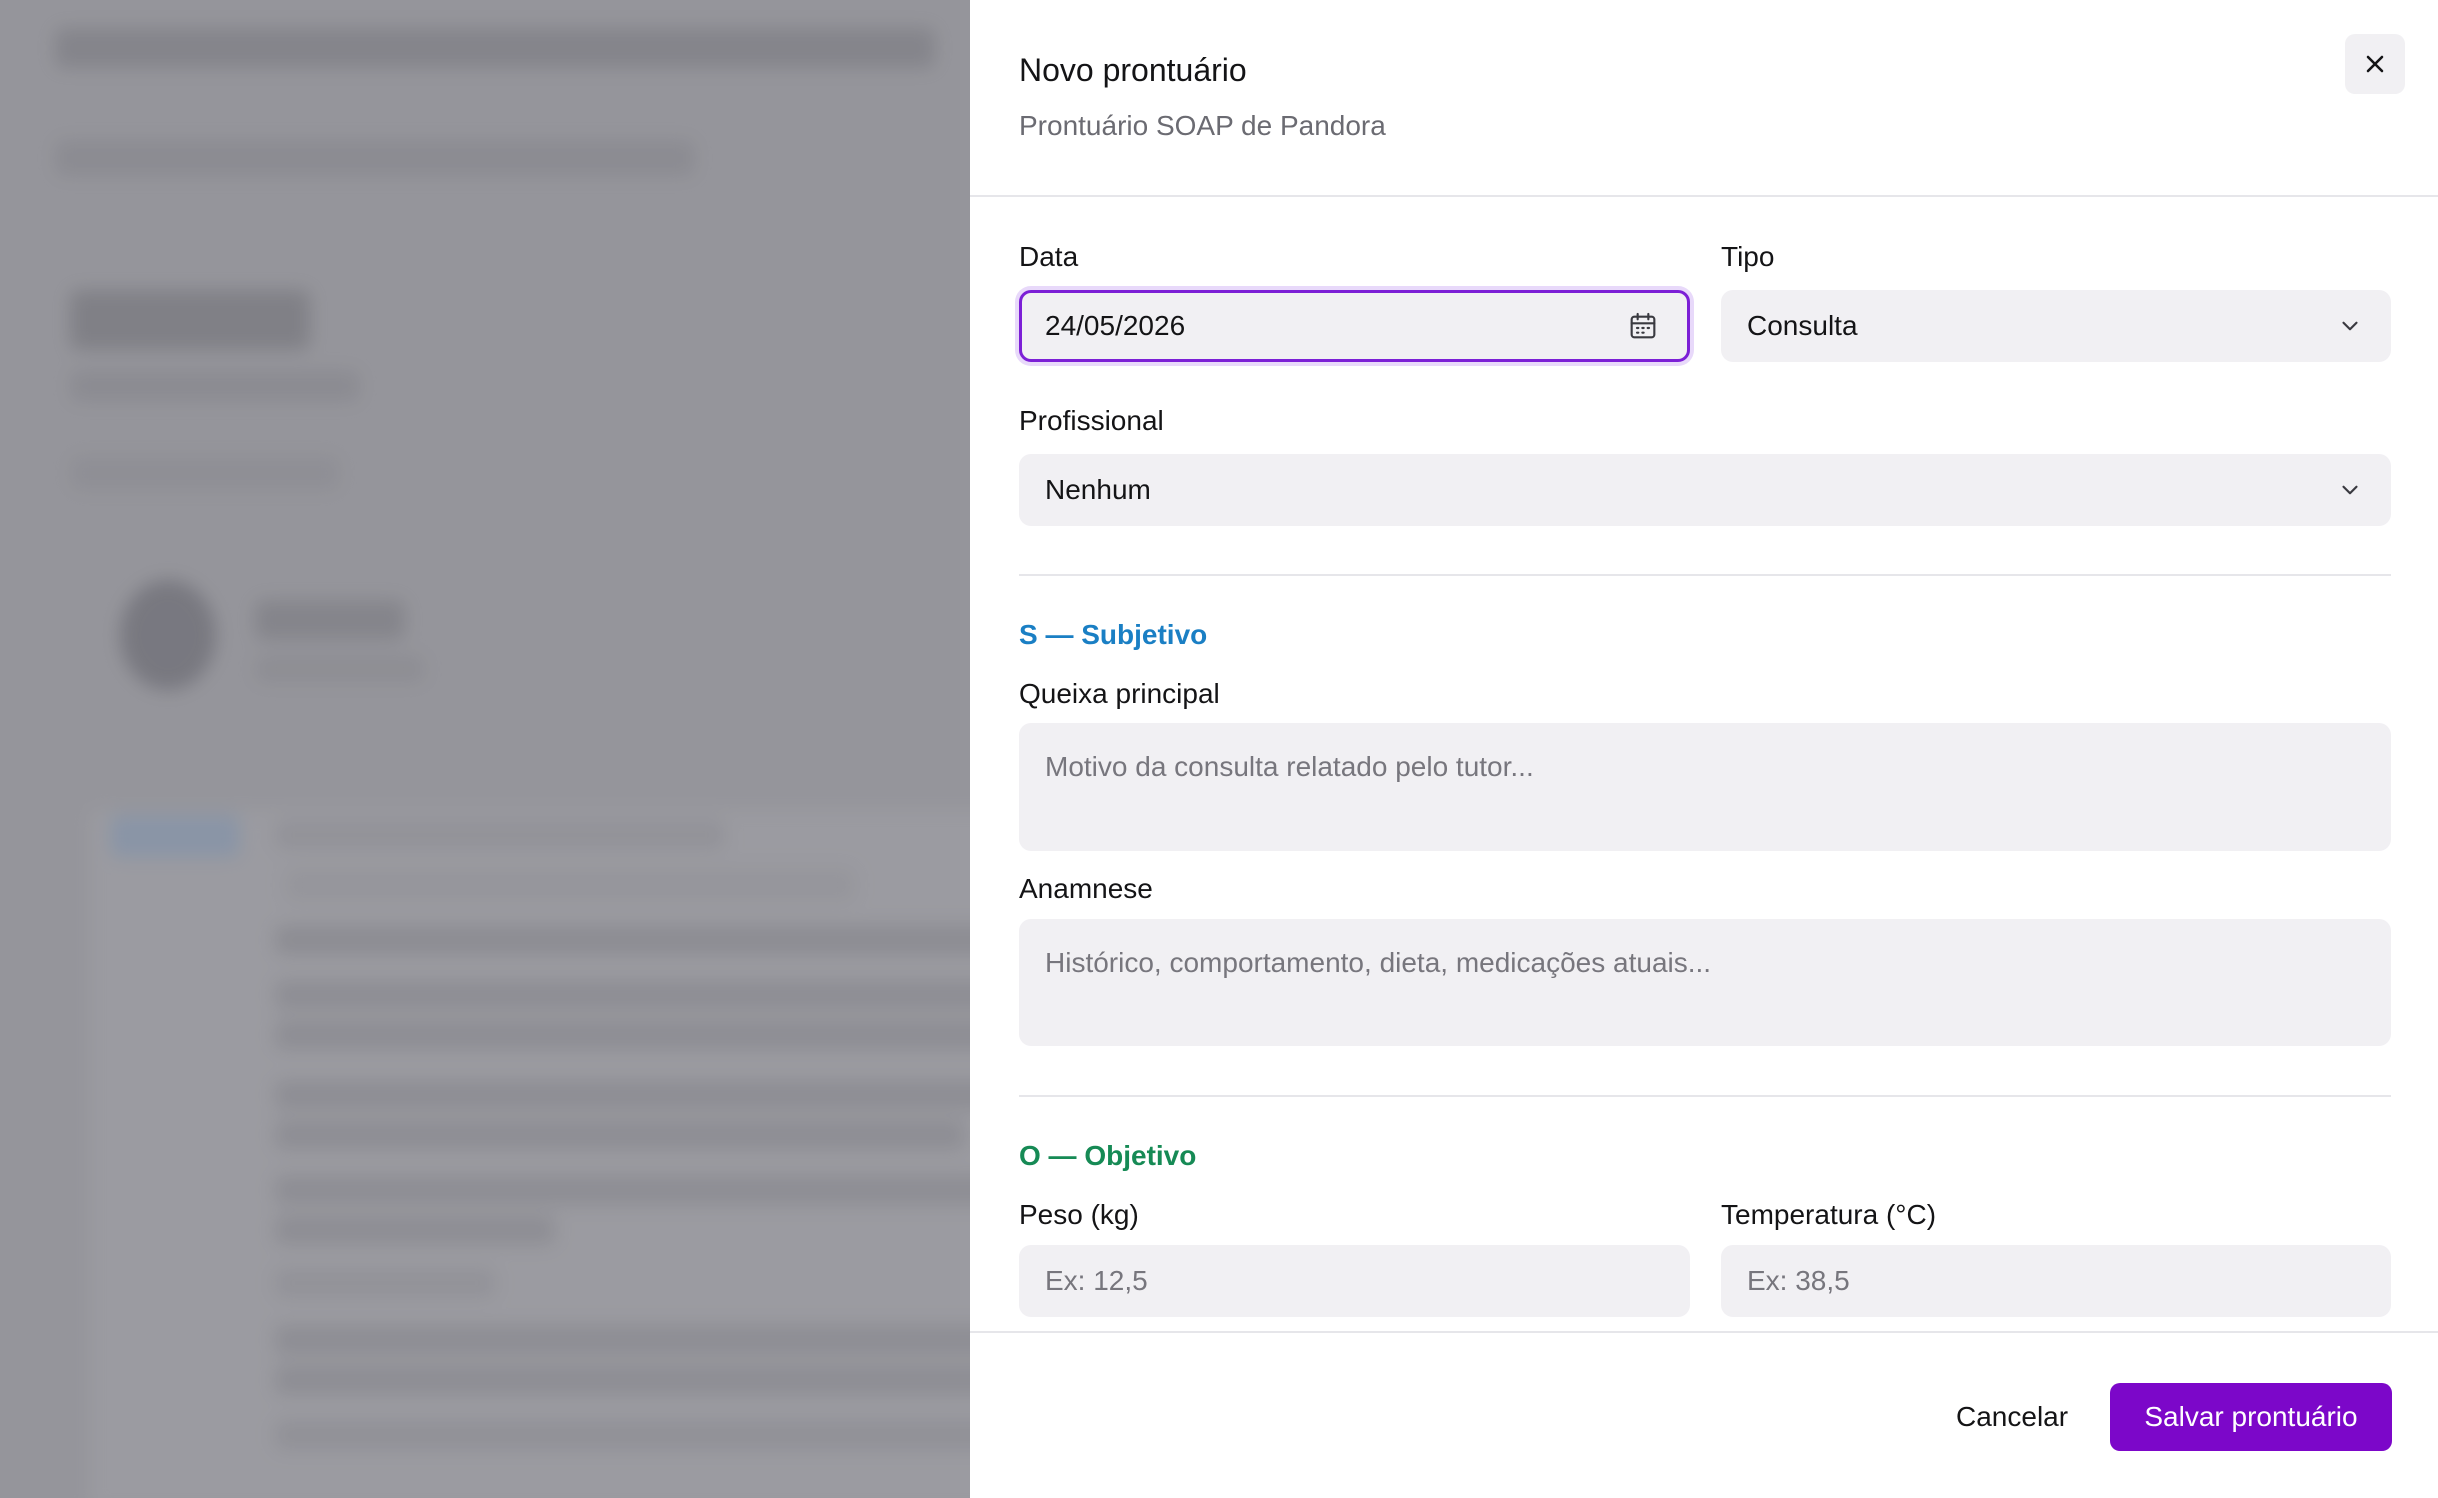  Describe the element at coordinates (2056, 1281) in the screenshot. I see `temperature-input: Ex: 38,5` at that location.